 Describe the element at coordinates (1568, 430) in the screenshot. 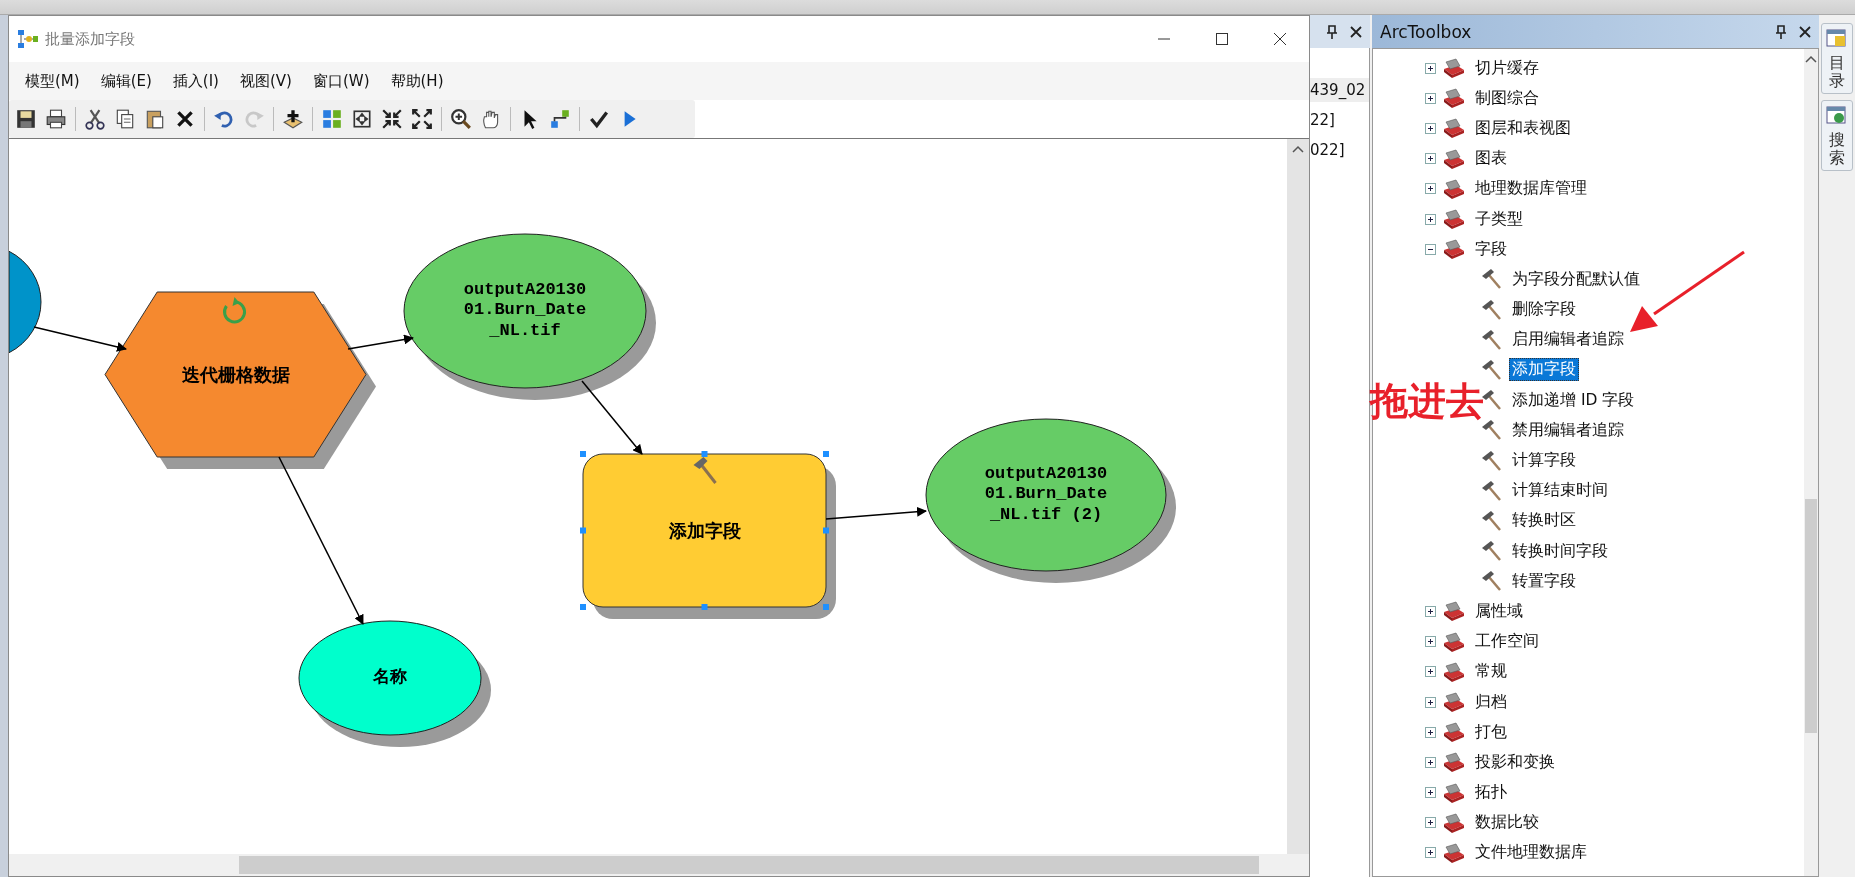

I see `tree-item: 禁用编辑者追踪` at that location.